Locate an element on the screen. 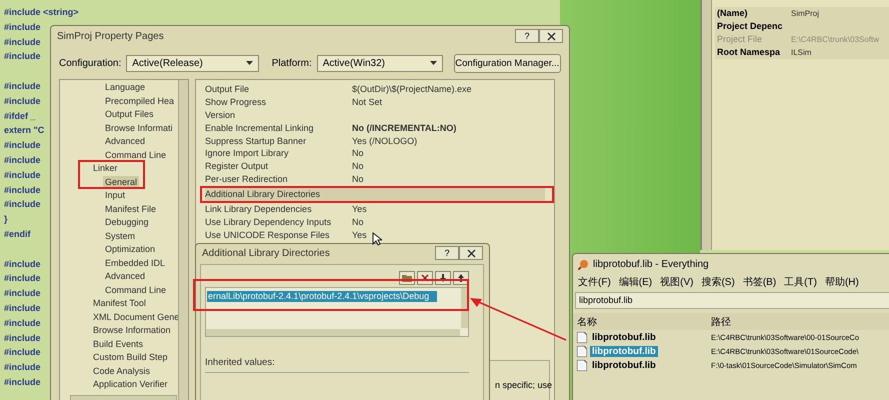  property-name: Output File is located at coordinates (278, 89).